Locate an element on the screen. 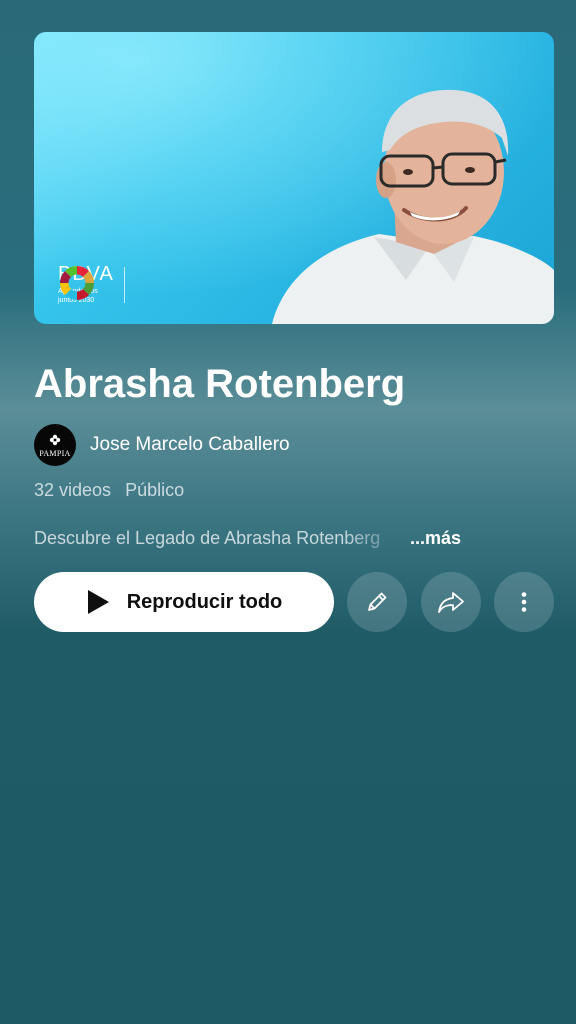 This screenshot has height=1024, width=576. more-options-button is located at coordinates (524, 602).